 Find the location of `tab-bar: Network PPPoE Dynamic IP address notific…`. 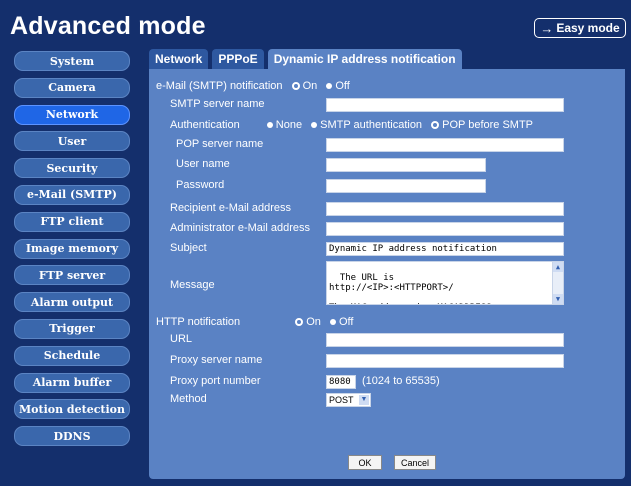

tab-bar: Network PPPoE Dynamic IP address notific… is located at coordinates (307, 59).